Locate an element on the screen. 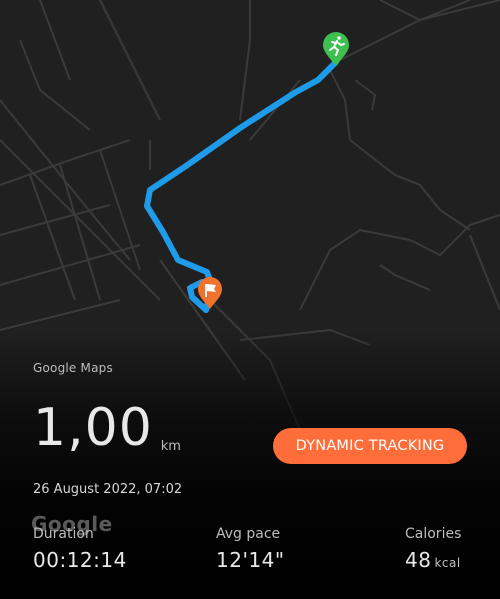 The image size is (500, 599). distance-value: 1,00 is located at coordinates (93, 428).